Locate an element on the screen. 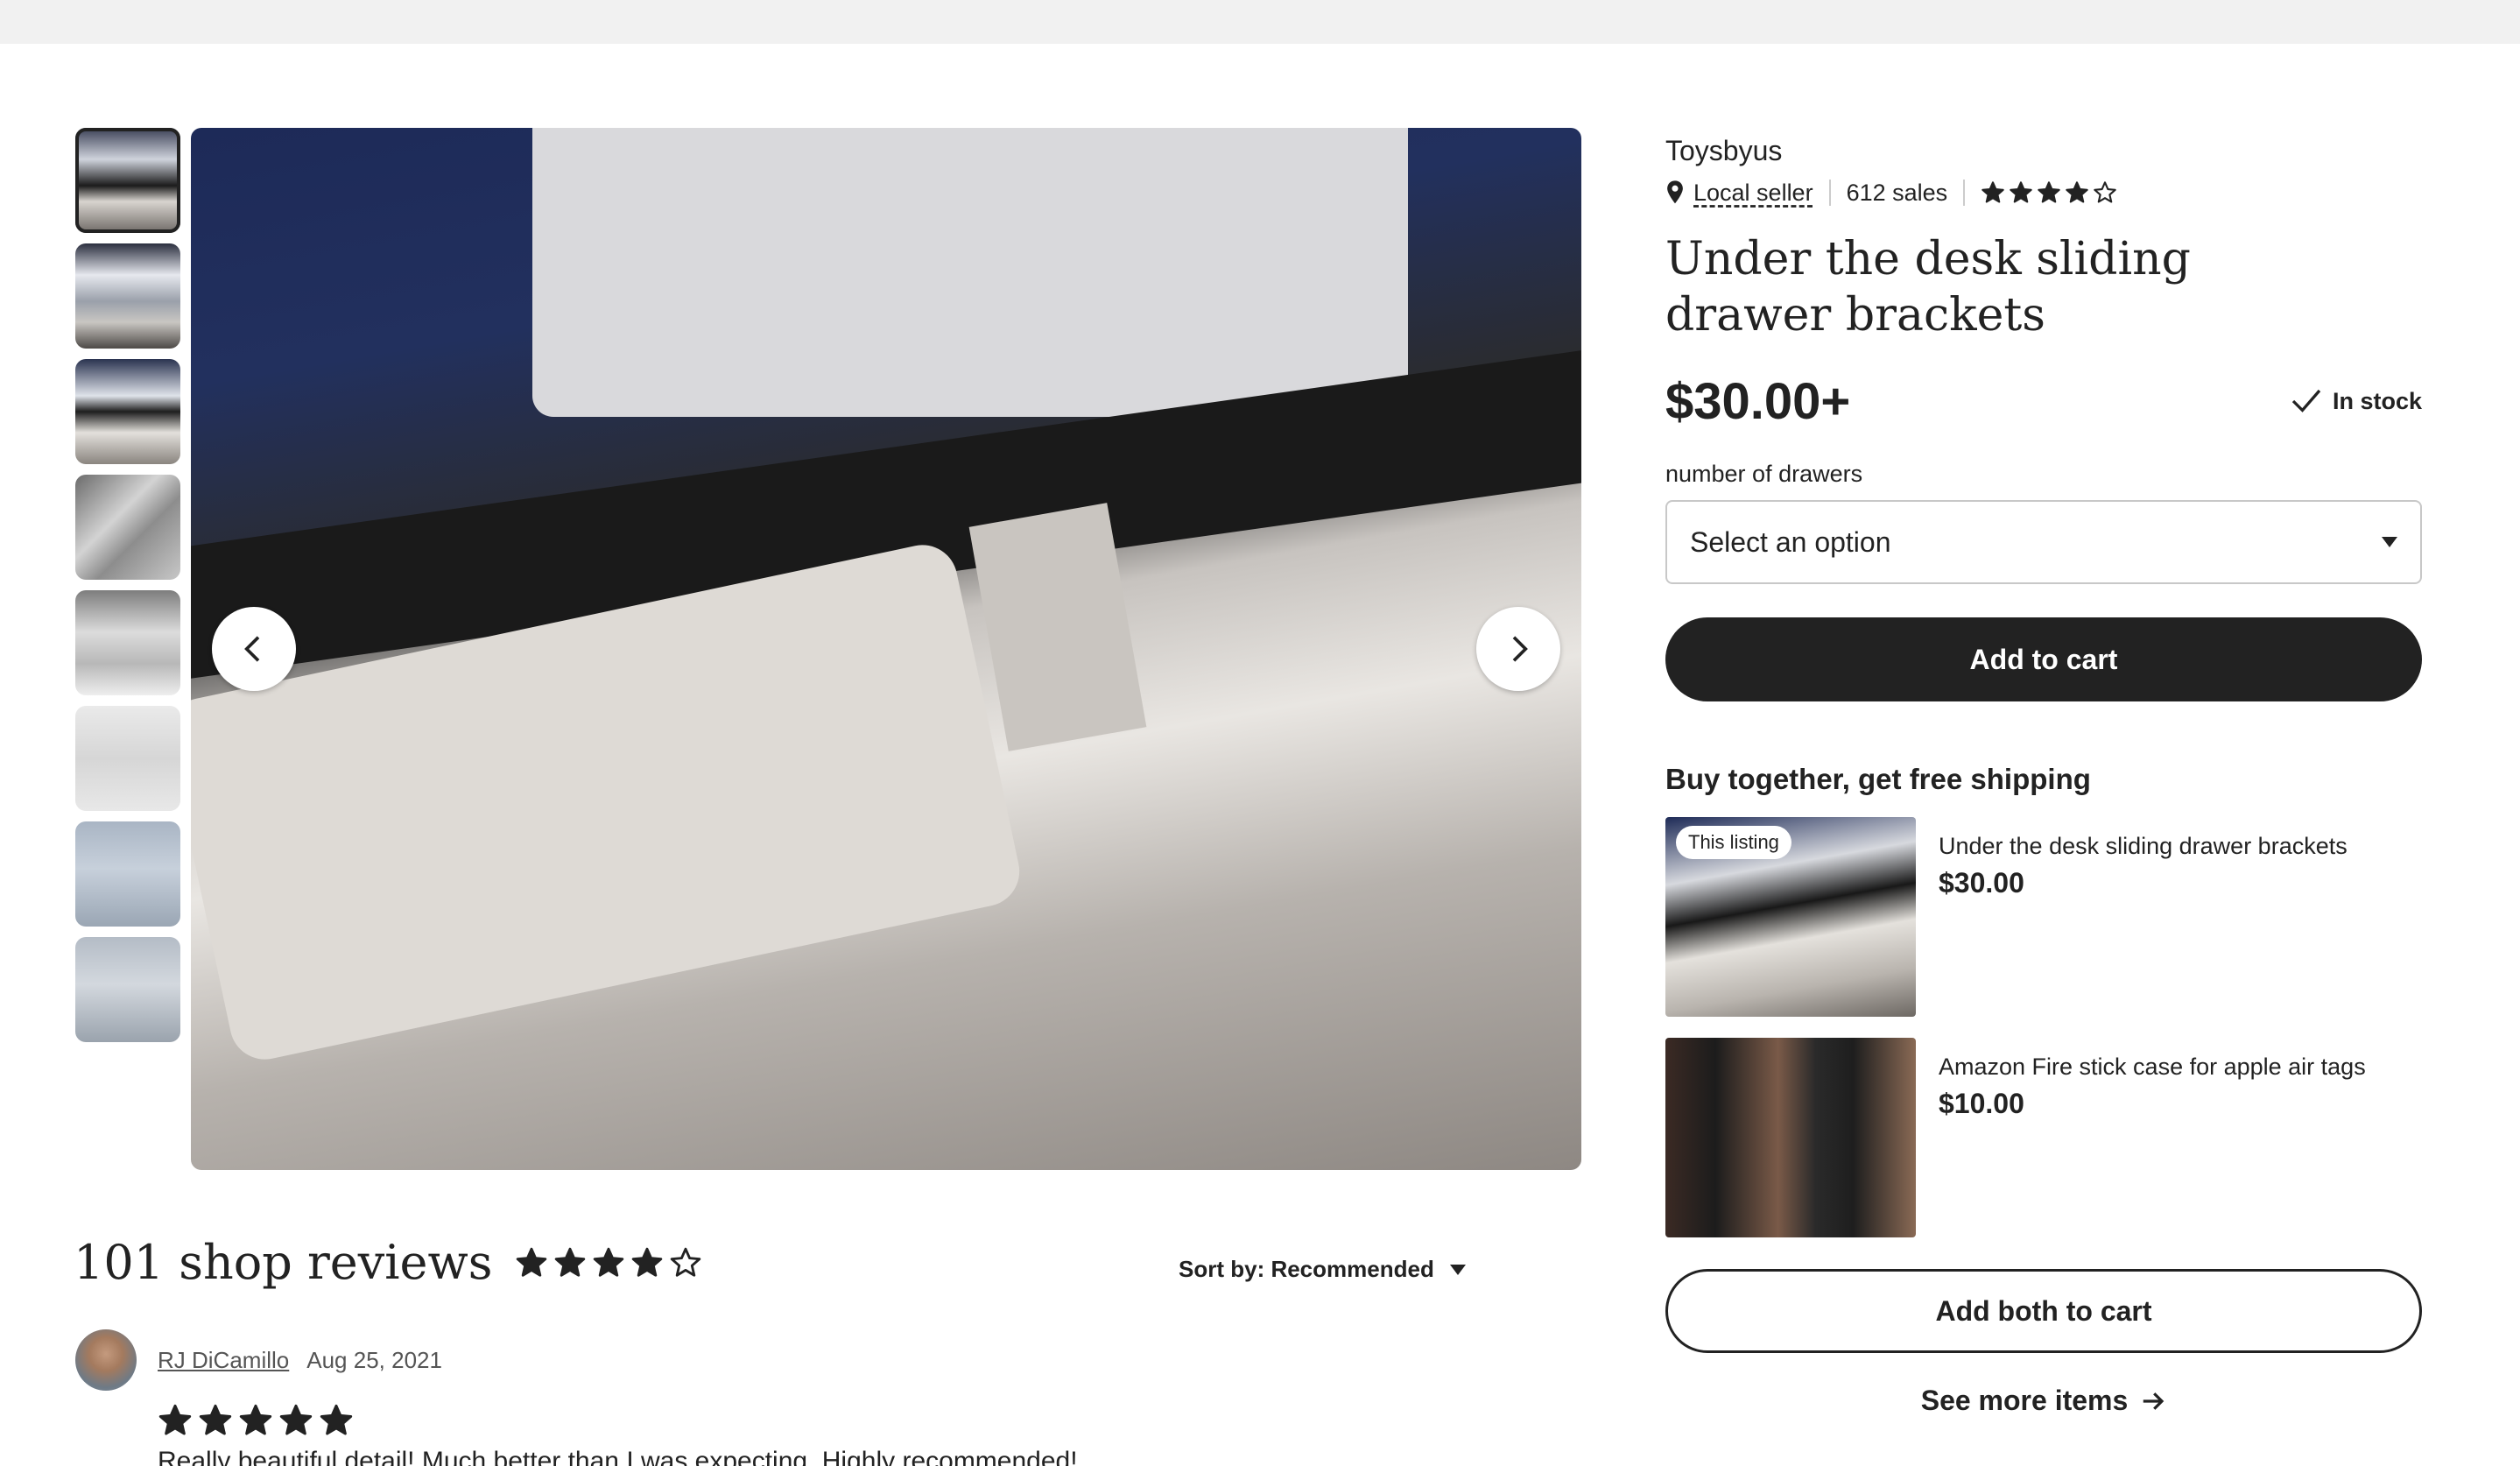  shop-name-link: Toysbyus is located at coordinates (2044, 150).